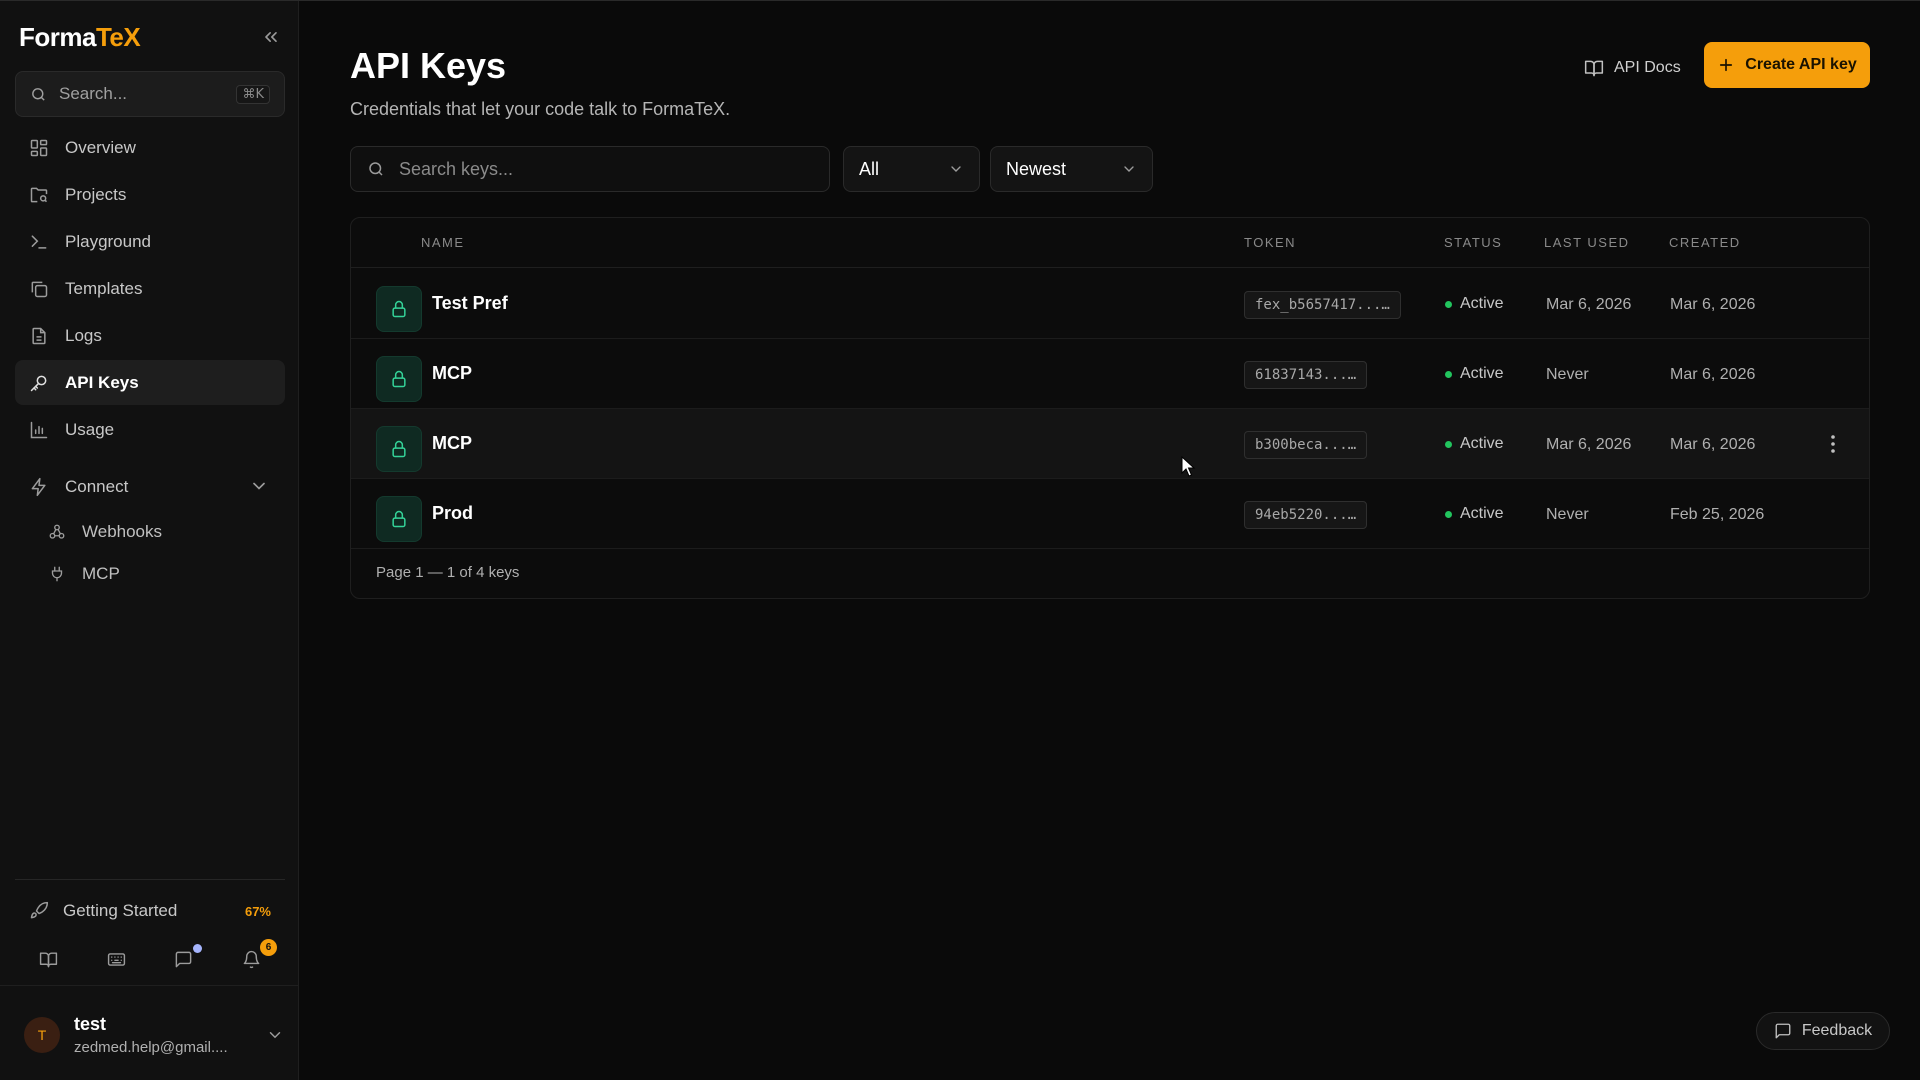  I want to click on feedback-button: Feedback, so click(1823, 1031).